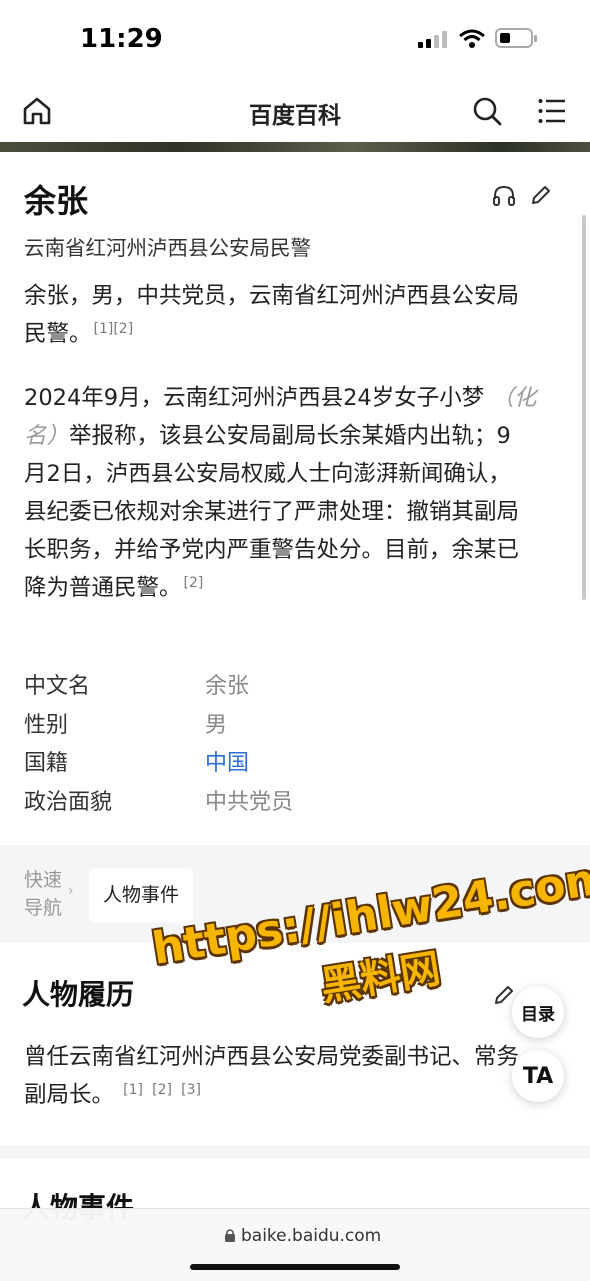 This screenshot has width=590, height=1281. What do you see at coordinates (295, 40) in the screenshot?
I see `status-bar: 11:29` at bounding box center [295, 40].